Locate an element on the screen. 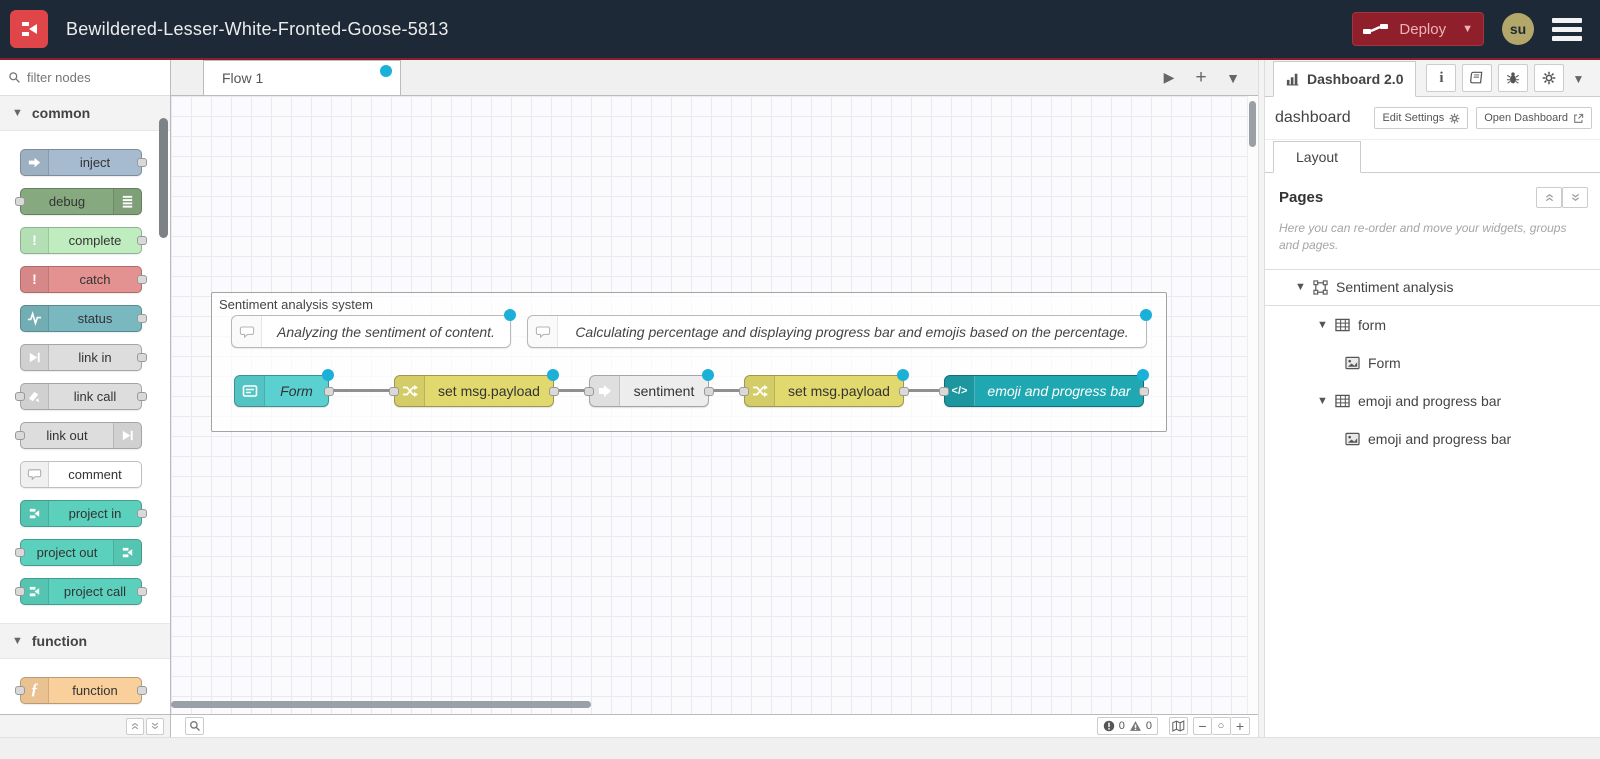 Image resolution: width=1600 pixels, height=759 pixels. collapse-categories-button is located at coordinates (135, 726).